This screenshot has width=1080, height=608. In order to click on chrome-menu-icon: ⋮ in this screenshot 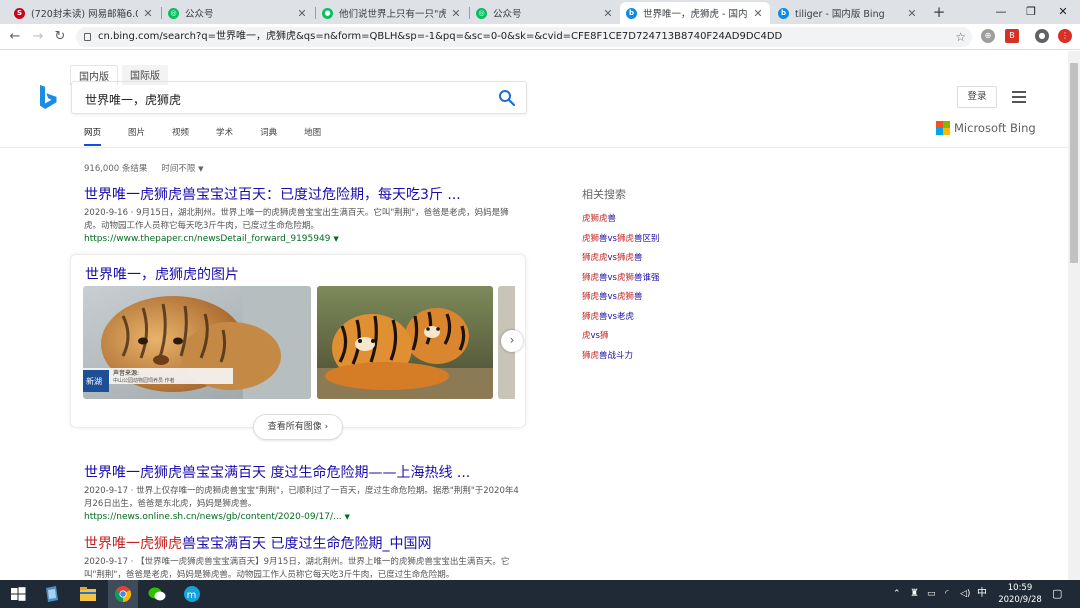, I will do `click(1065, 36)`.